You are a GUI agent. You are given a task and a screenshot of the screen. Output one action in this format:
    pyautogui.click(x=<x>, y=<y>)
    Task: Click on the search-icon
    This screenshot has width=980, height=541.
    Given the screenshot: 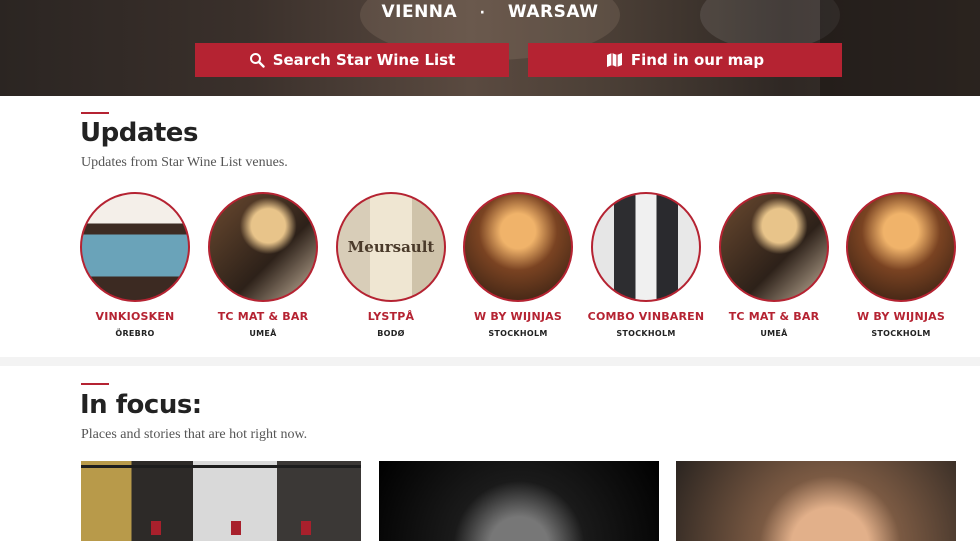 What is the action you would take?
    pyautogui.click(x=257, y=60)
    